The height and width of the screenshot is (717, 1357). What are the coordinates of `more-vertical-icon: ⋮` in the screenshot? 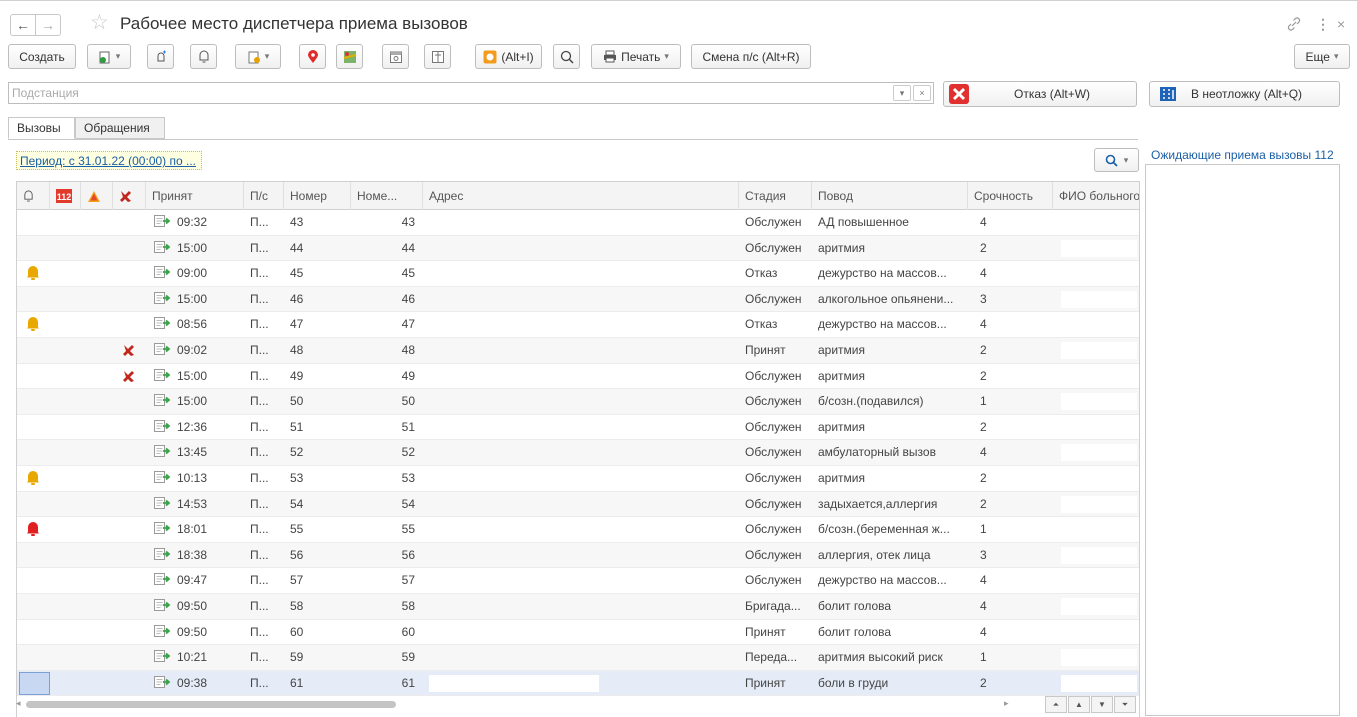 It's located at (1323, 24).